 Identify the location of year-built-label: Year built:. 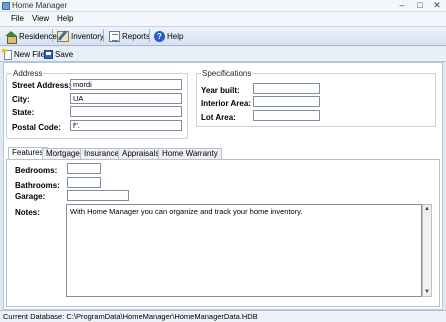
(220, 90).